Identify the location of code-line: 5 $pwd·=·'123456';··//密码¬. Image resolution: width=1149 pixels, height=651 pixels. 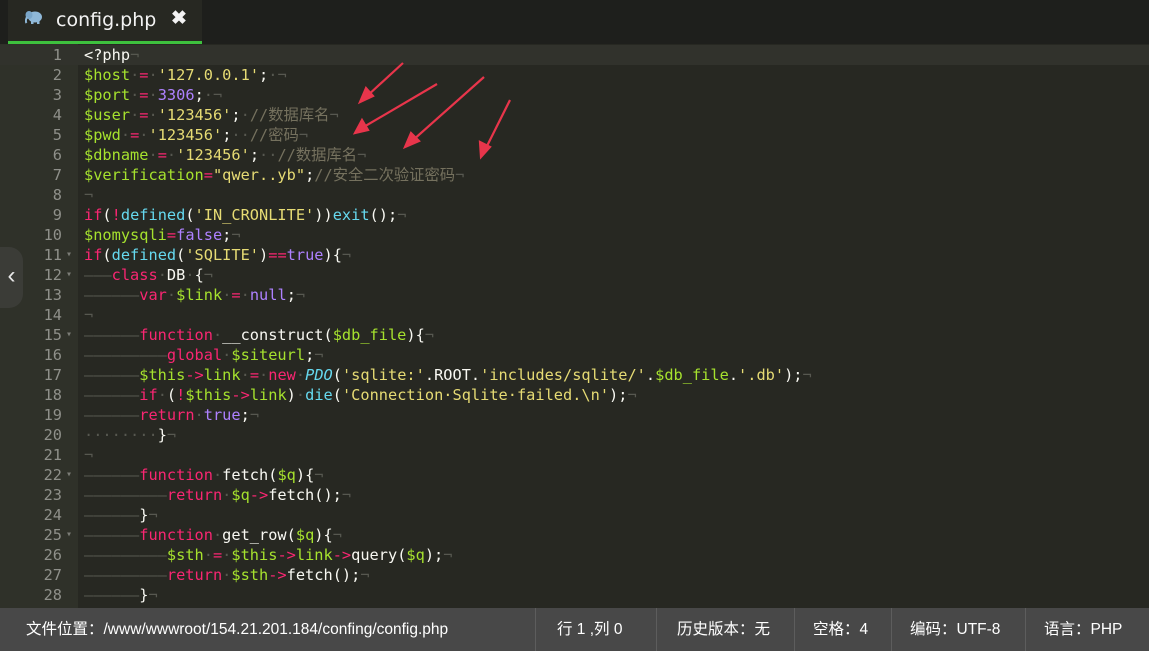
(574, 135).